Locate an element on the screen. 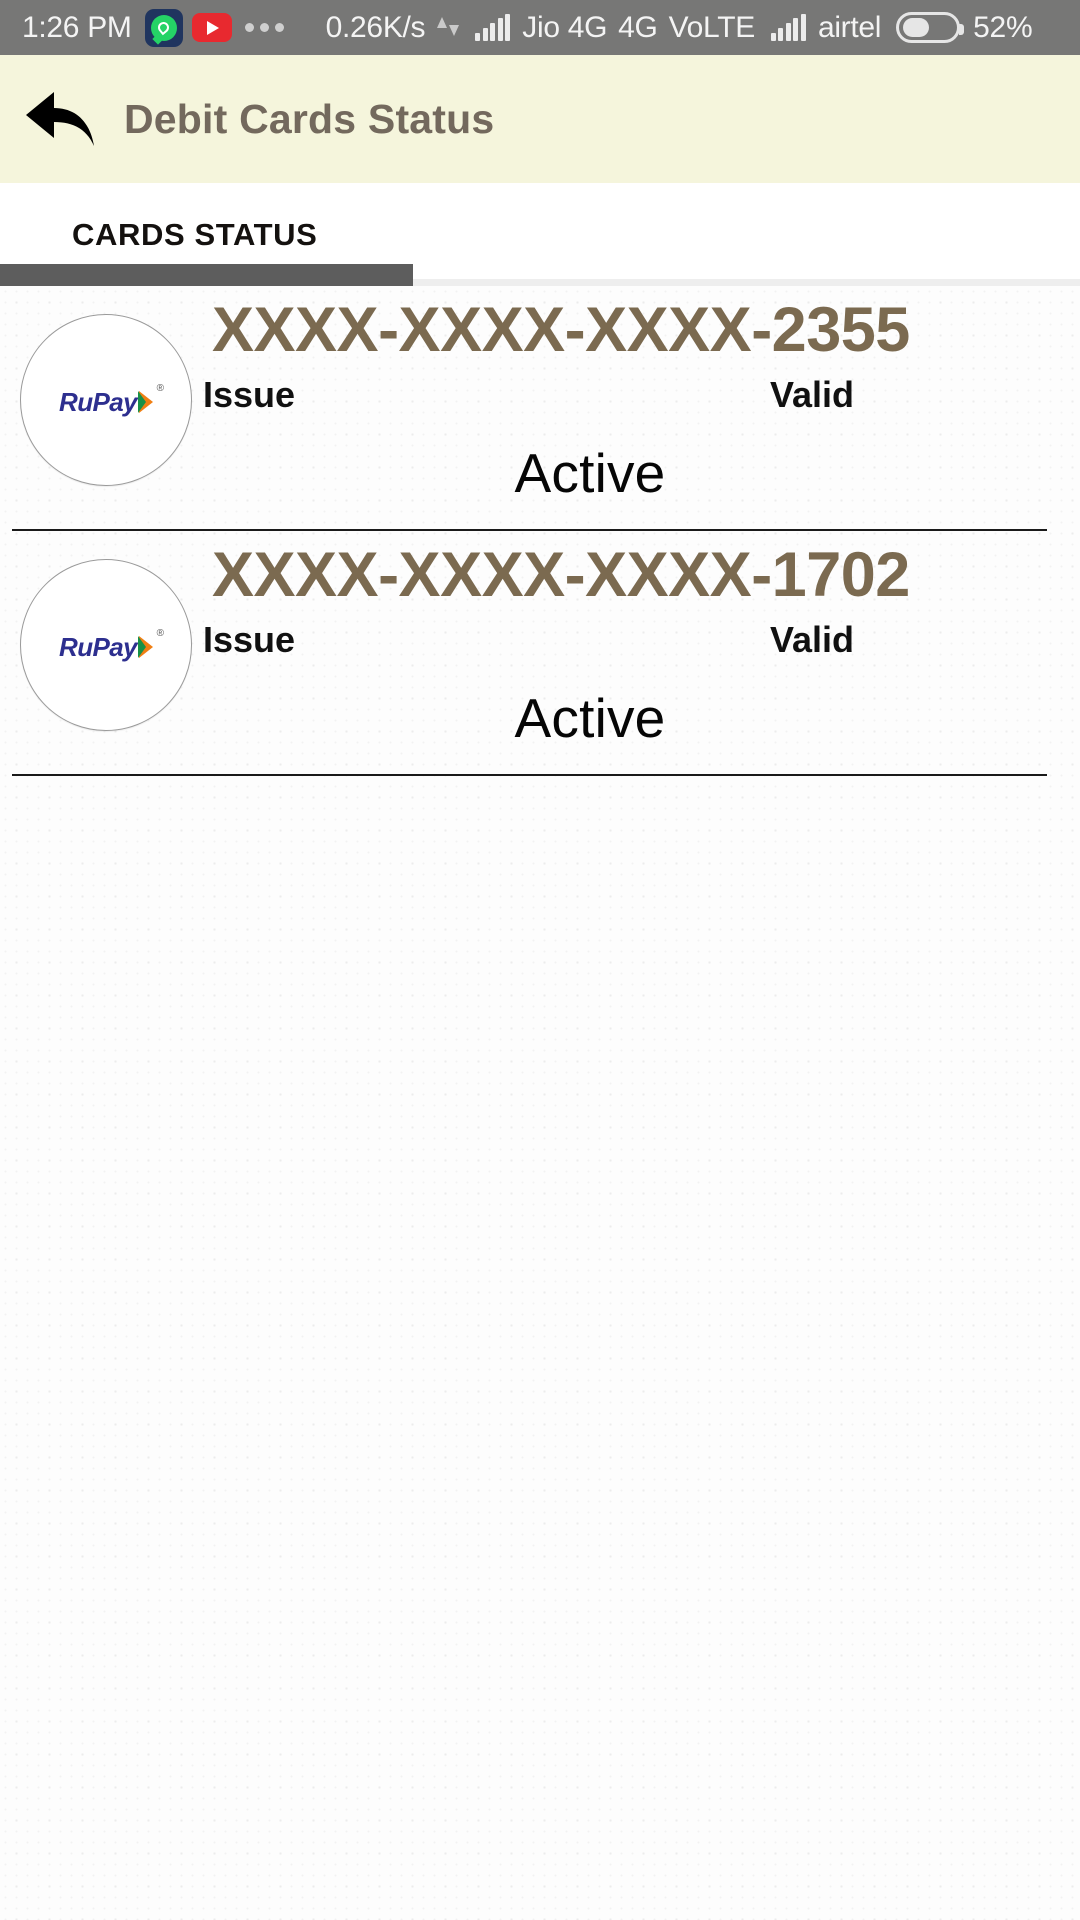 The image size is (1080, 1920). tab-strip: CARDS STATUS is located at coordinates (540, 234).